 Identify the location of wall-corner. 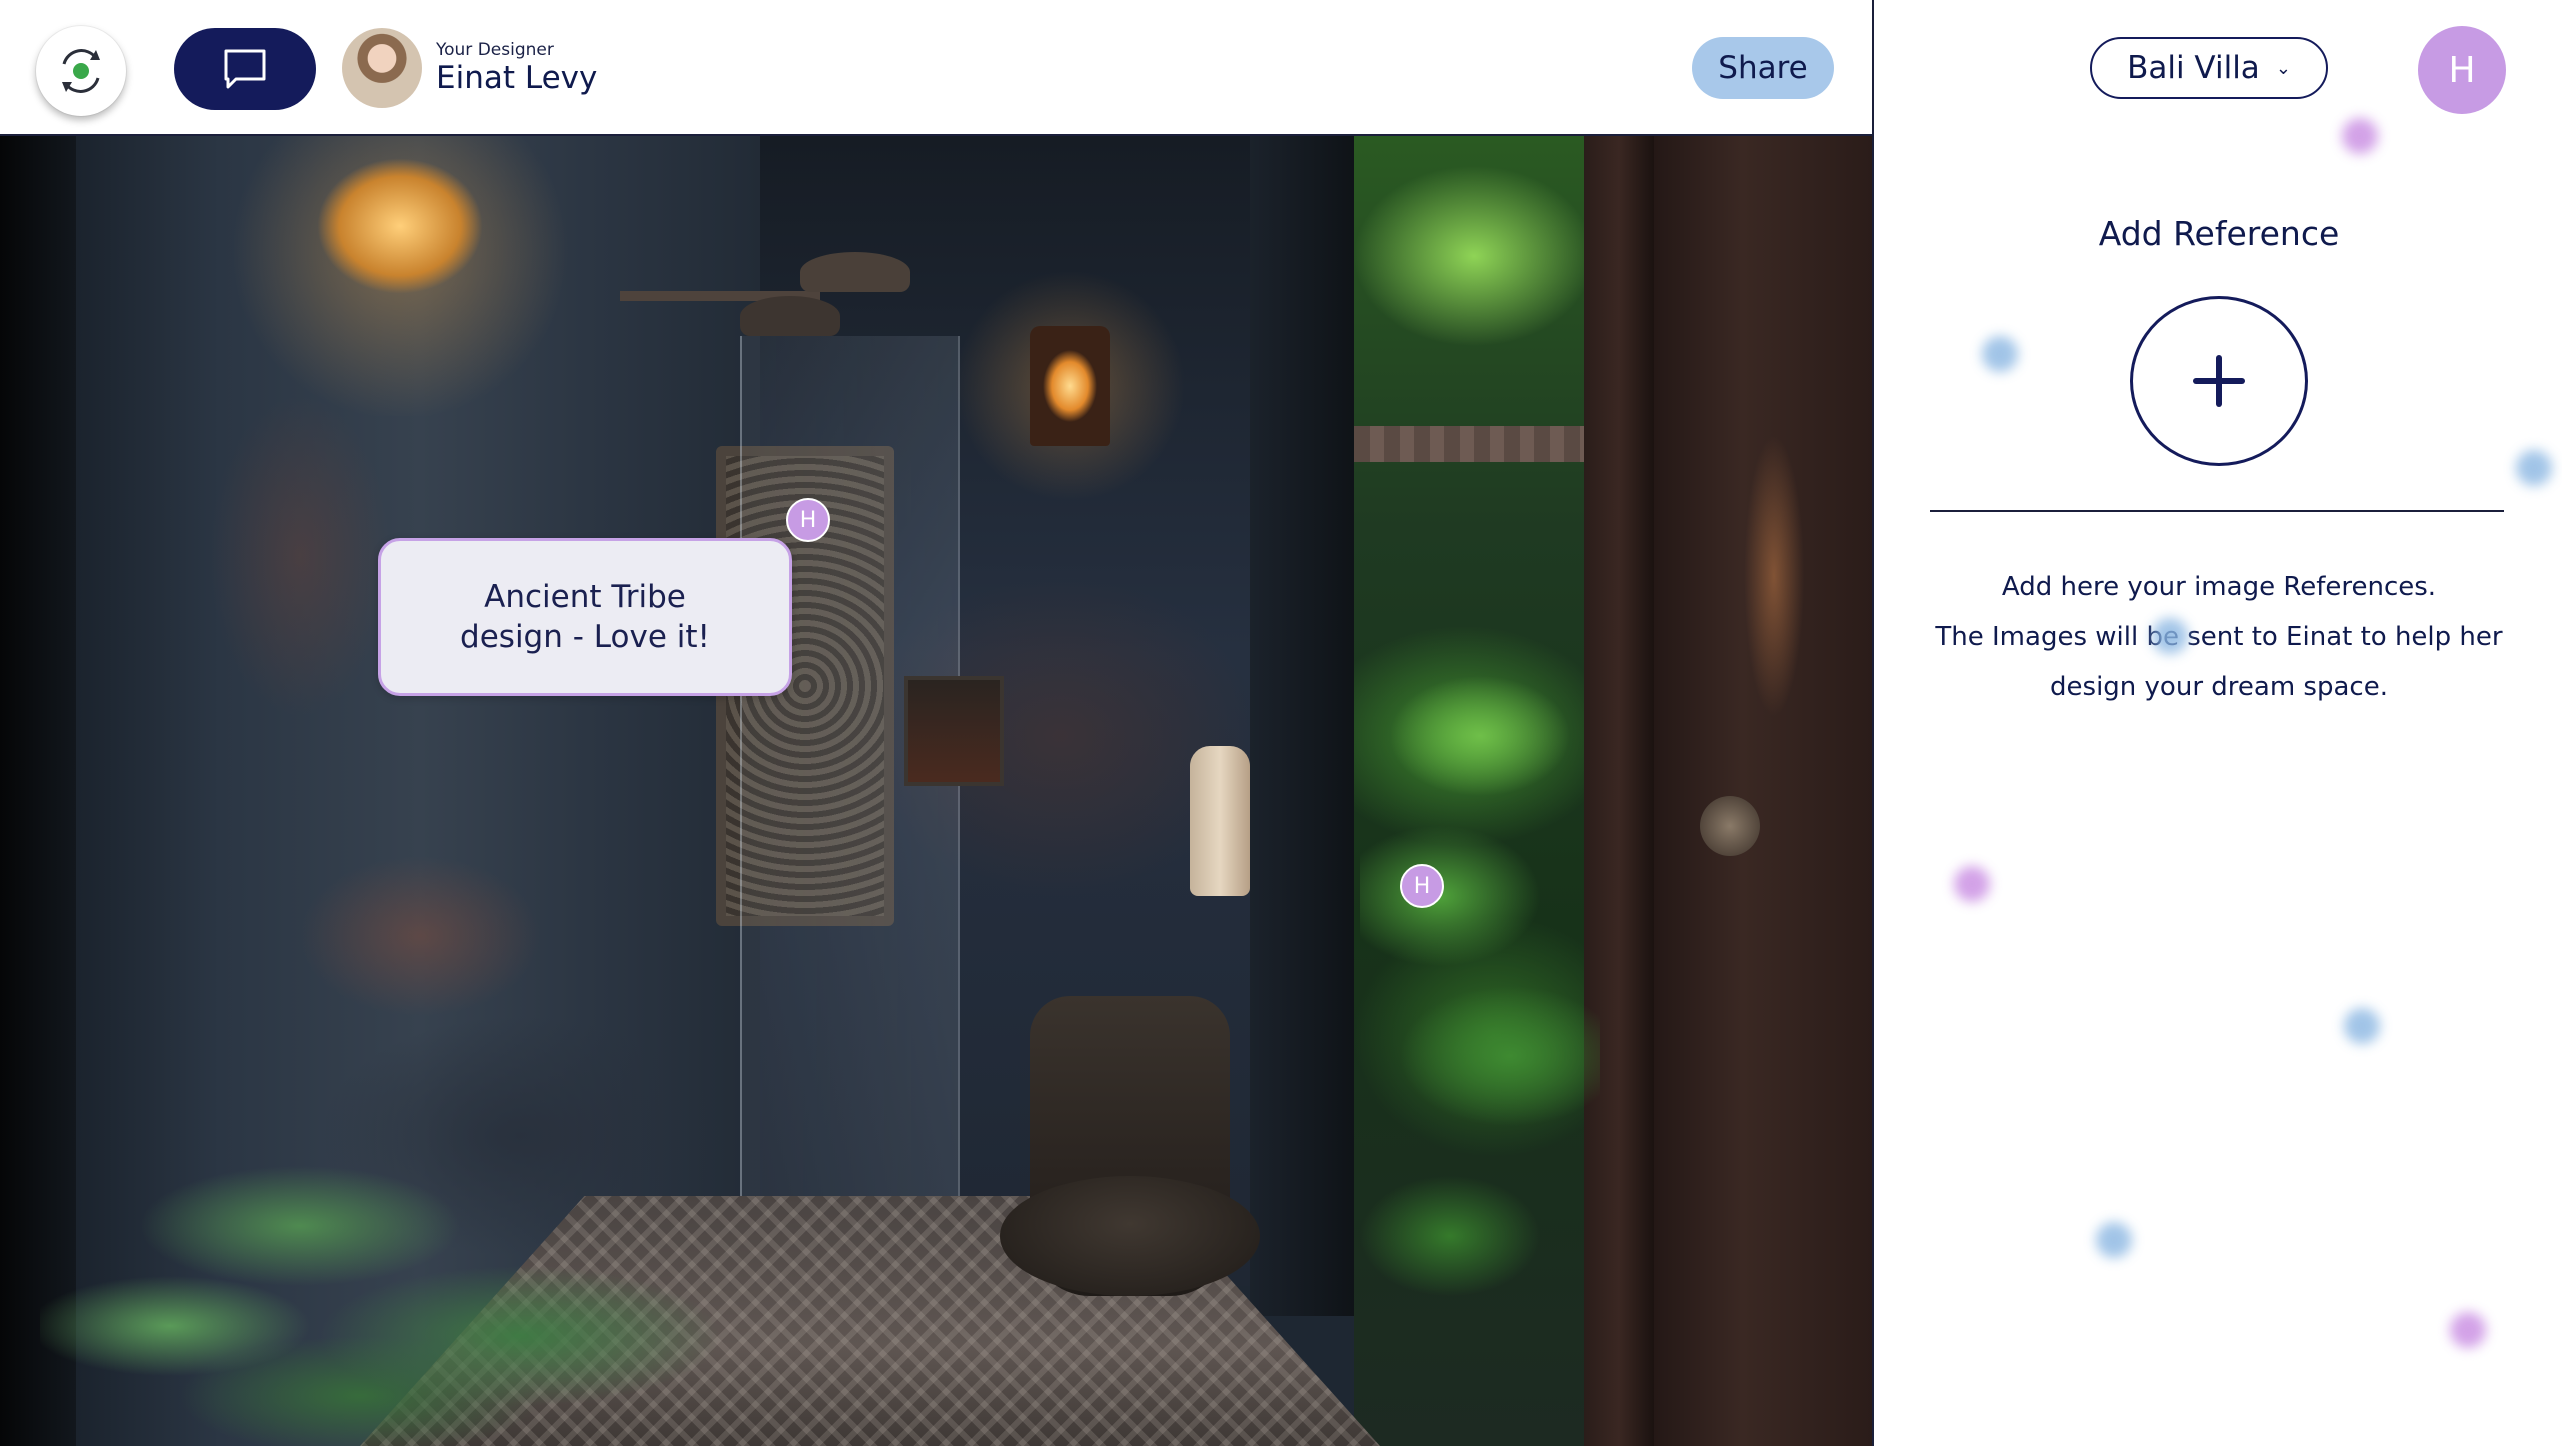
(1305, 726).